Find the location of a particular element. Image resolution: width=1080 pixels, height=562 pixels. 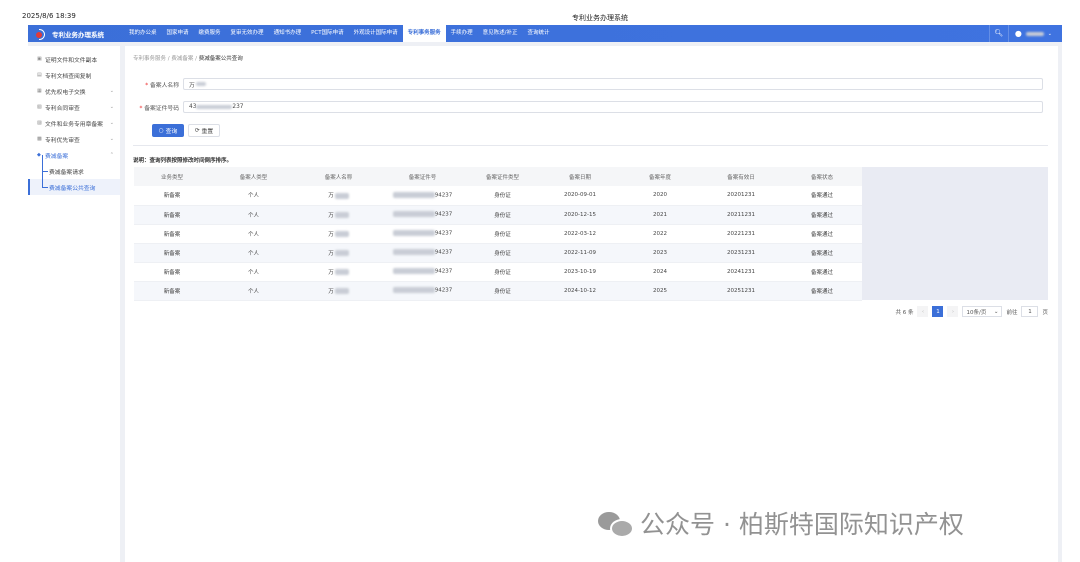

table-cell: 20231231 is located at coordinates (741, 253).